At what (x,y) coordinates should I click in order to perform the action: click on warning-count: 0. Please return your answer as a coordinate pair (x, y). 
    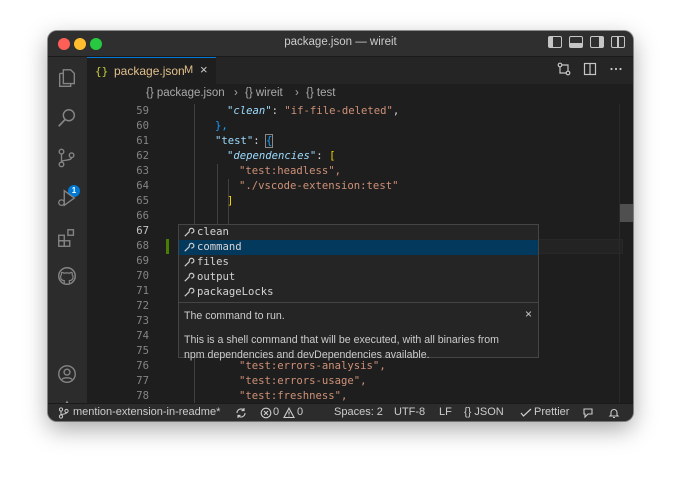
    Looking at the image, I should click on (300, 412).